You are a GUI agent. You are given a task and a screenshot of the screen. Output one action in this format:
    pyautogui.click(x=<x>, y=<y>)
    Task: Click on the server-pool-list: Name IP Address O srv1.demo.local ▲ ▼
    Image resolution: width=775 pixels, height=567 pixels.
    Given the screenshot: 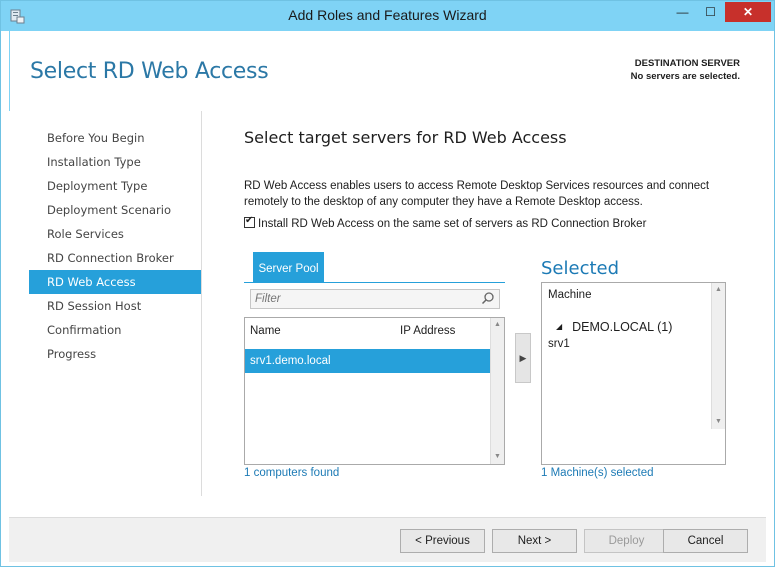 What is the action you would take?
    pyautogui.click(x=374, y=391)
    